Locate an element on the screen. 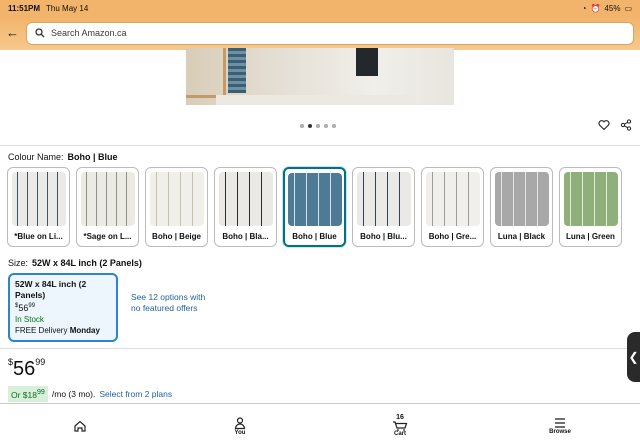  carousel-dots is located at coordinates (318, 126).